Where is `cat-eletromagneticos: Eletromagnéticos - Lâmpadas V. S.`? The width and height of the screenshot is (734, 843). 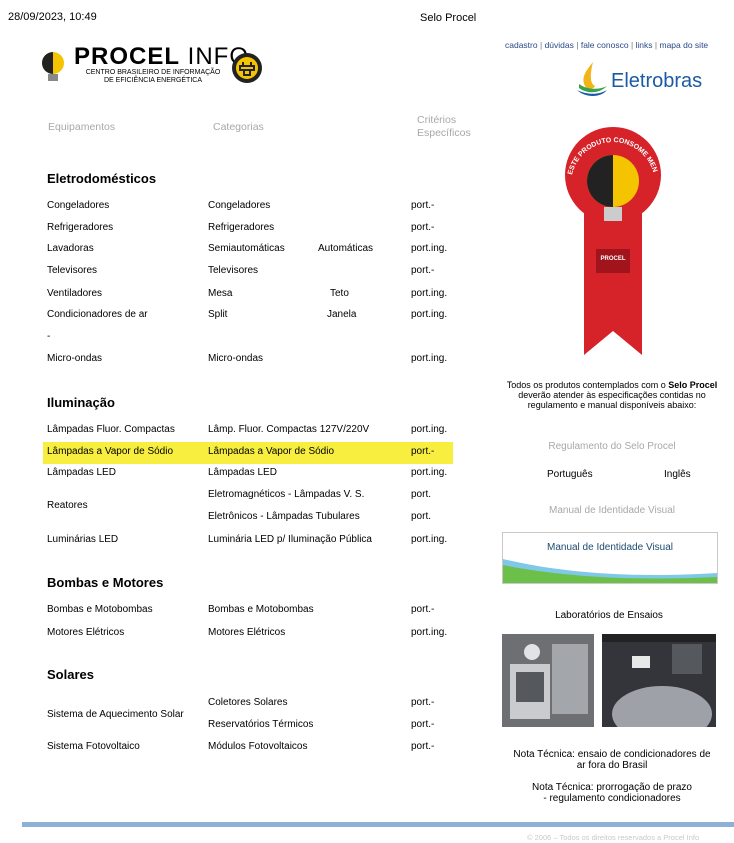 cat-eletromagneticos: Eletromagnéticos - Lâmpadas V. S. is located at coordinates (286, 494).